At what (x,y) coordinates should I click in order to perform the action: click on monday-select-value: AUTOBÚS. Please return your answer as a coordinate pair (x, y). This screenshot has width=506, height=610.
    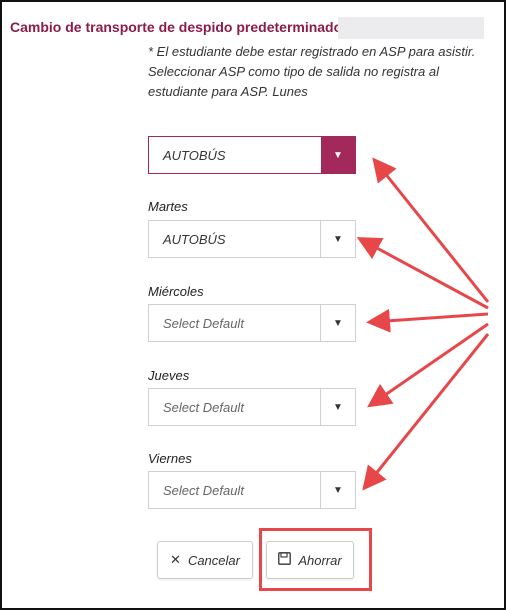
    Looking at the image, I should click on (194, 155).